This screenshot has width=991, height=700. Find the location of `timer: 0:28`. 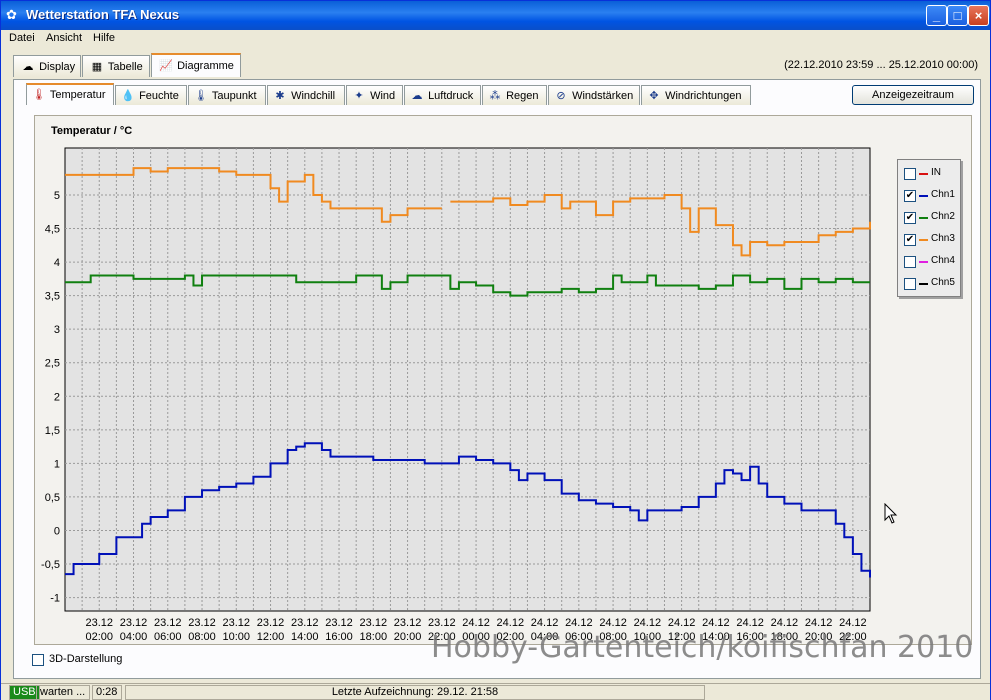

timer: 0:28 is located at coordinates (107, 692).